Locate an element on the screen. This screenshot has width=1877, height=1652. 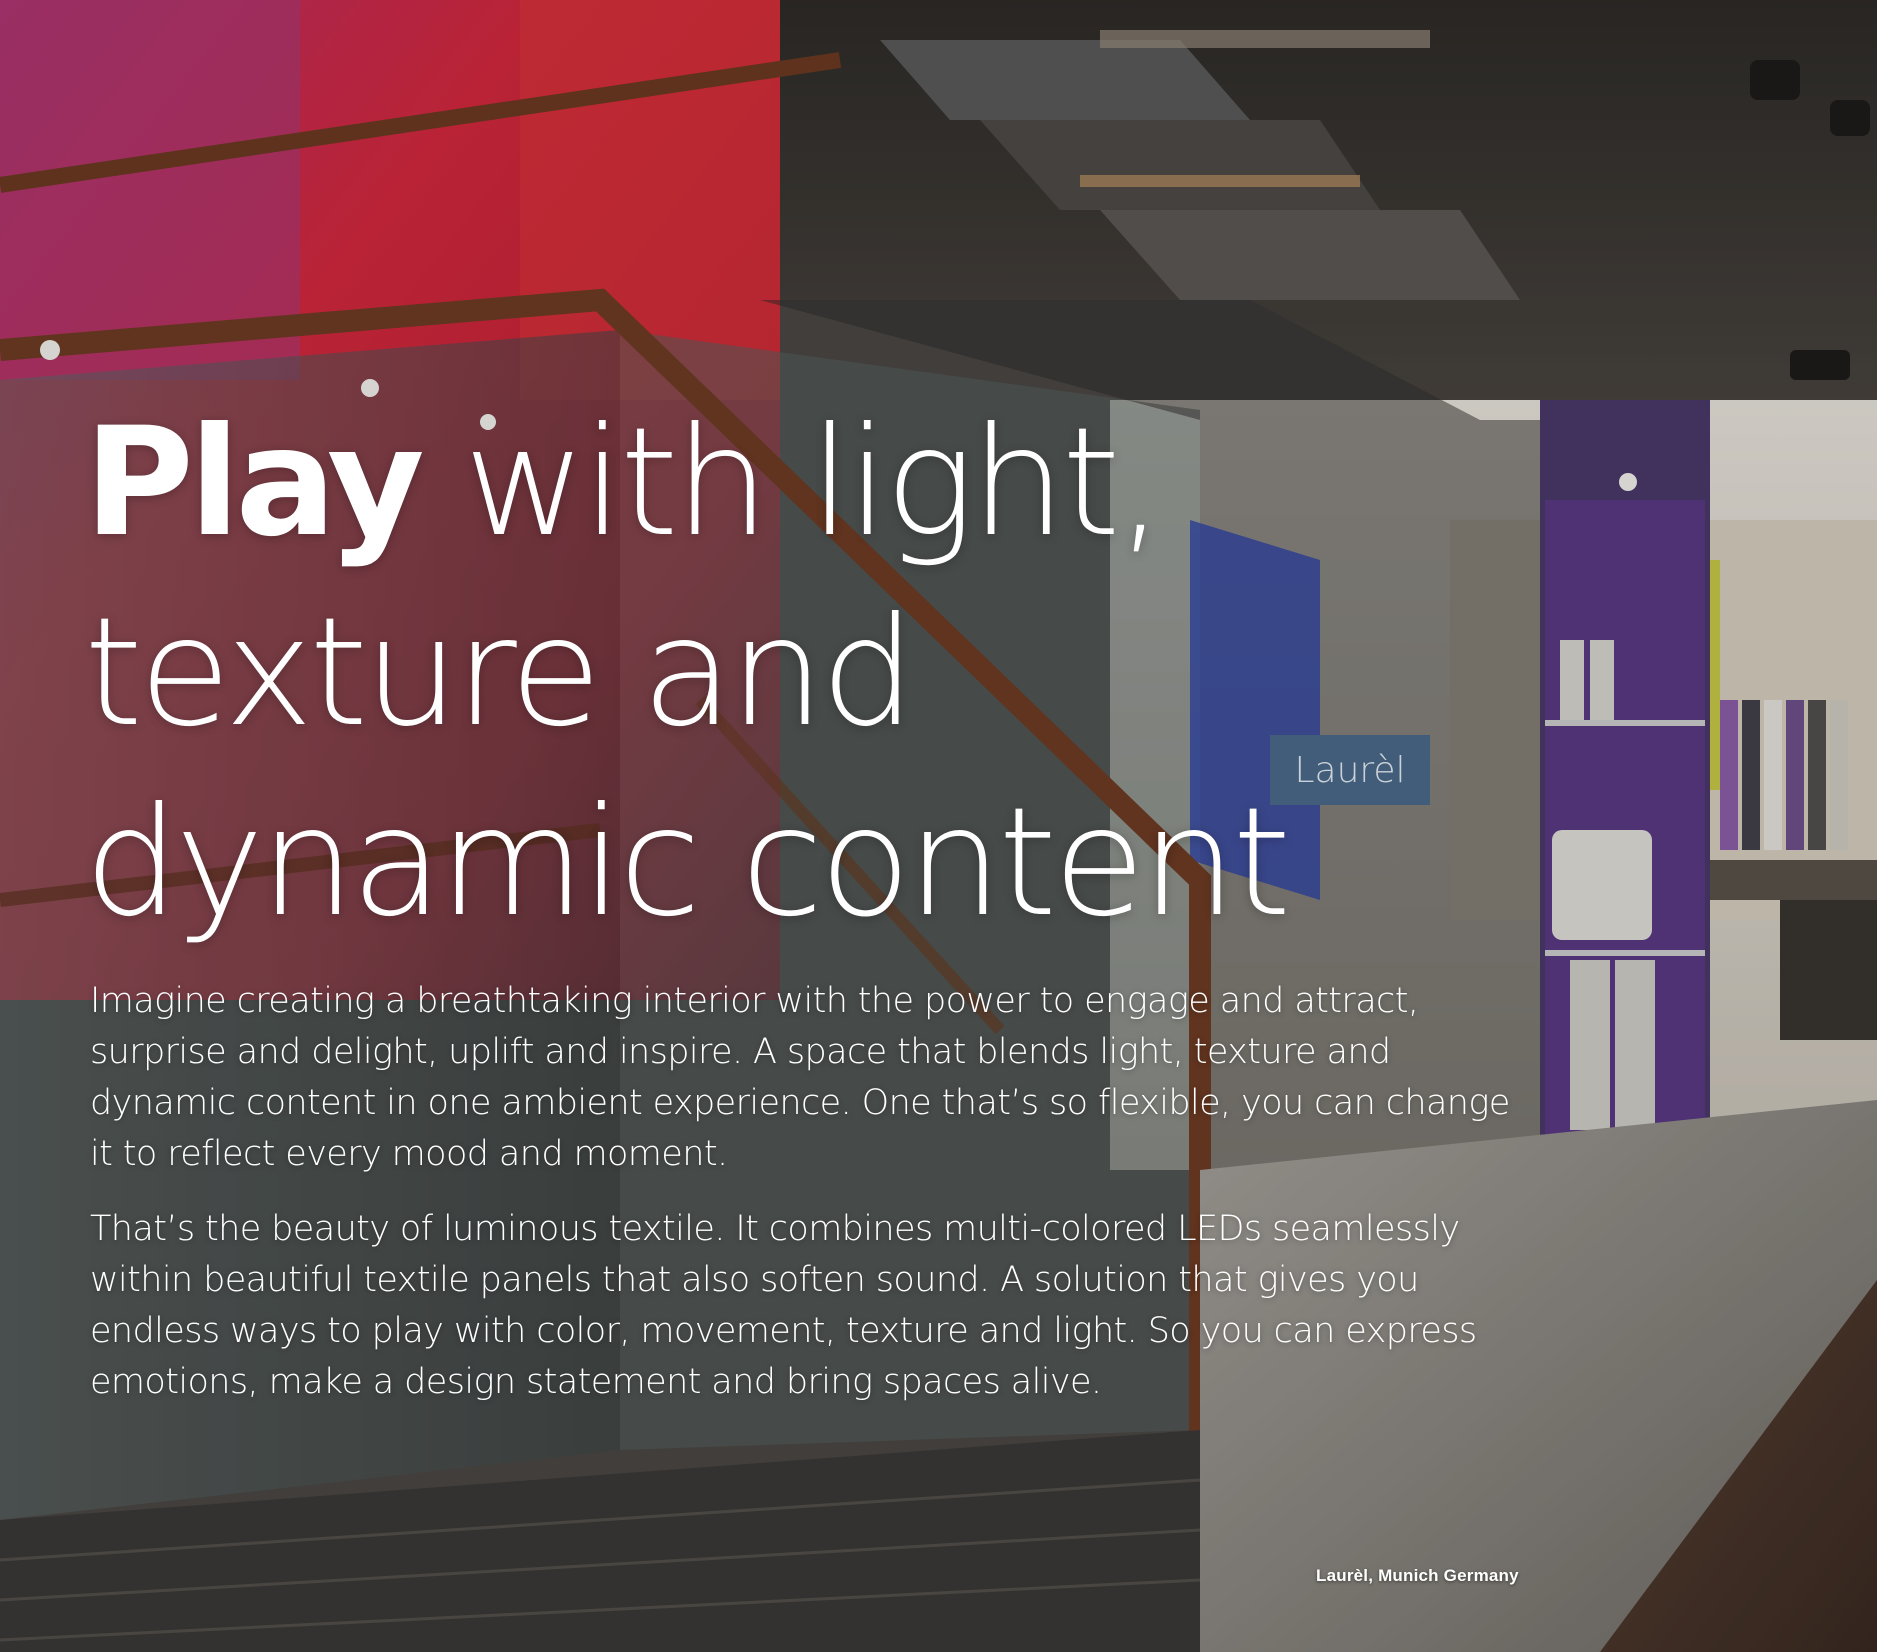
headline-line-2: texture and is located at coordinates (500, 673).